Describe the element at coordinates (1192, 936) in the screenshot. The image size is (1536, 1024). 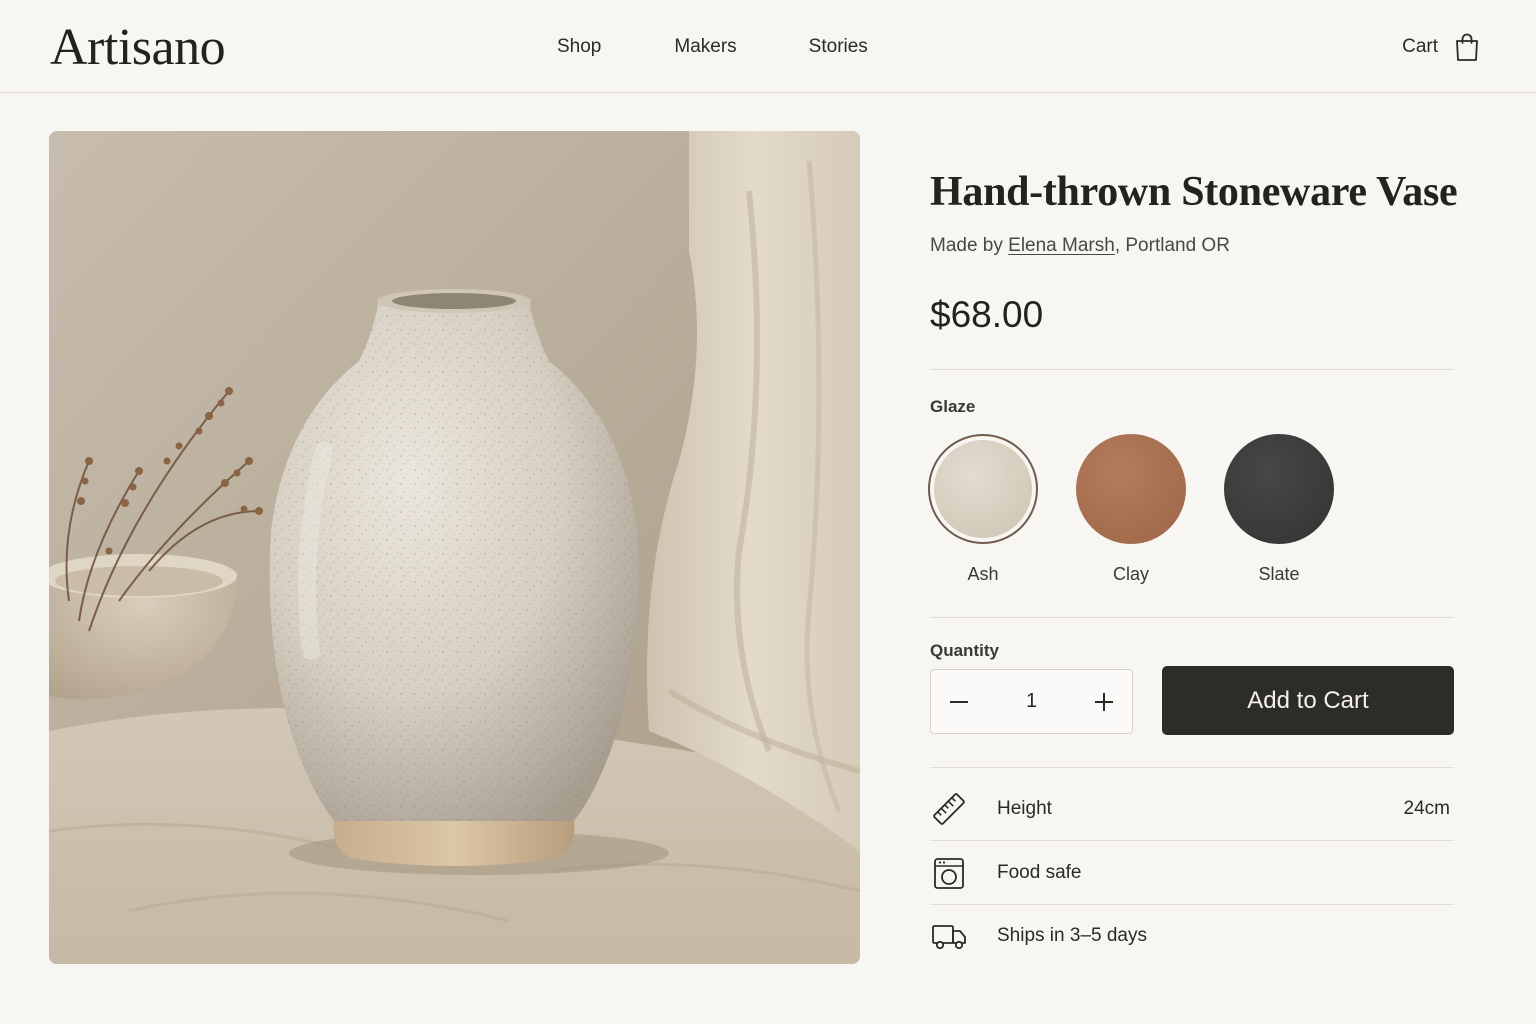
I see `spec-shipping: Ships in 3–5 days` at that location.